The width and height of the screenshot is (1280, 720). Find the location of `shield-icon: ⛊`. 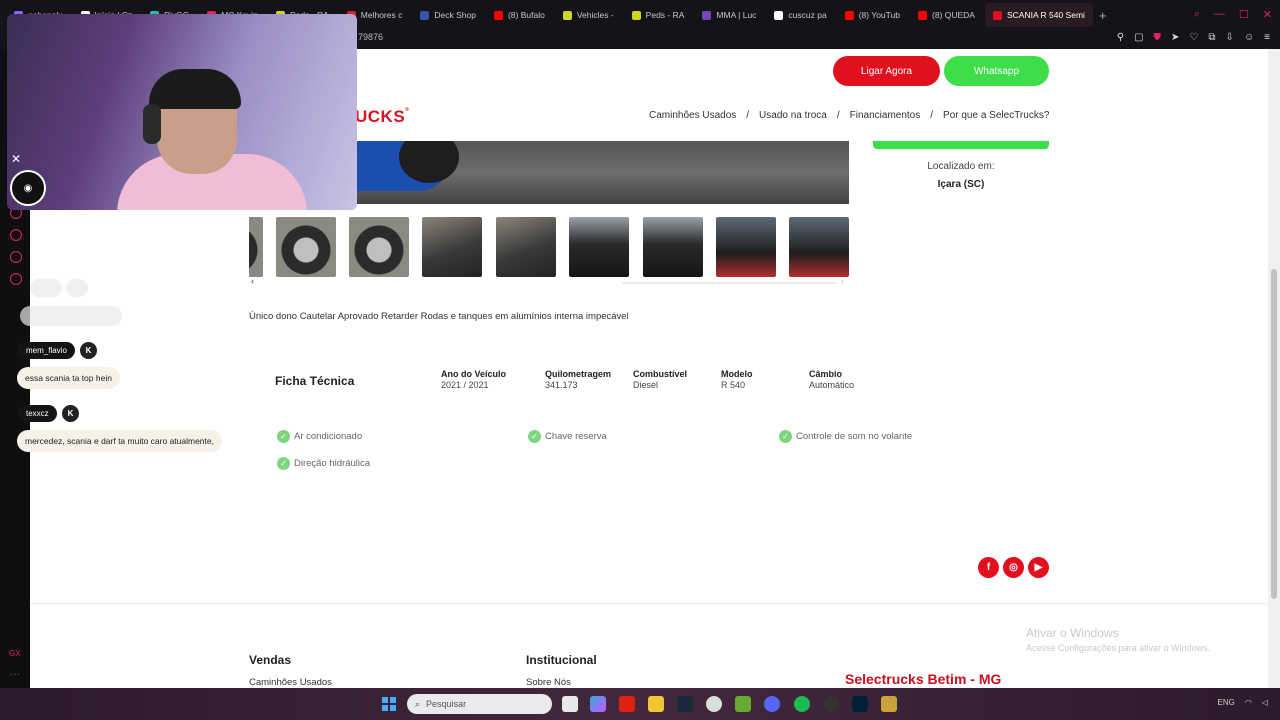

shield-icon: ⛊ is located at coordinates (1158, 37).